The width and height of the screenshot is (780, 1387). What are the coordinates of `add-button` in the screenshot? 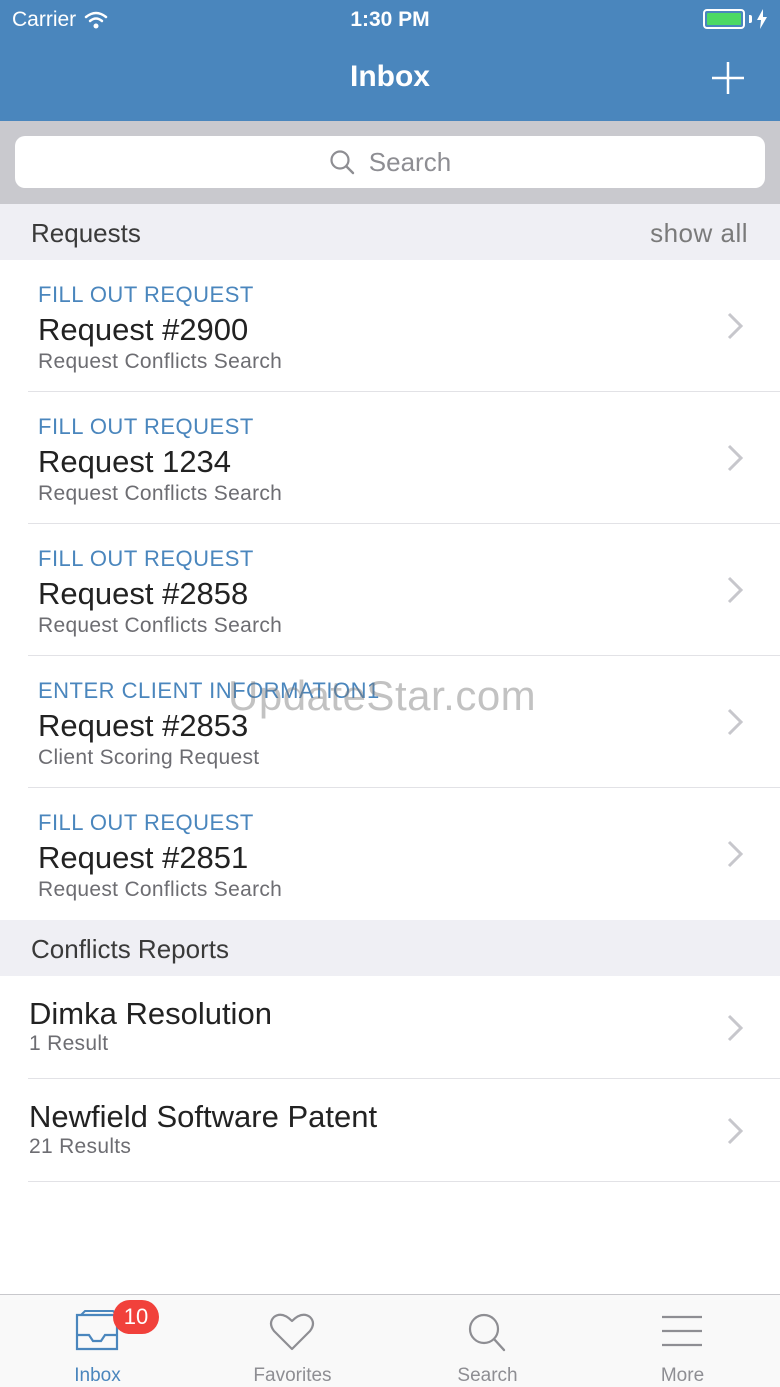 It's located at (728, 78).